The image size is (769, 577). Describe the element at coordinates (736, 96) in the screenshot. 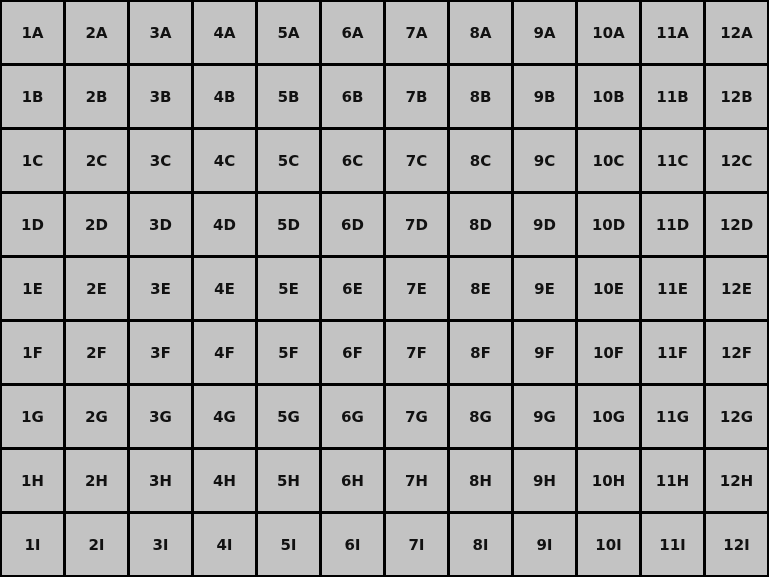

I see `grid-cell-12b: 12B` at that location.